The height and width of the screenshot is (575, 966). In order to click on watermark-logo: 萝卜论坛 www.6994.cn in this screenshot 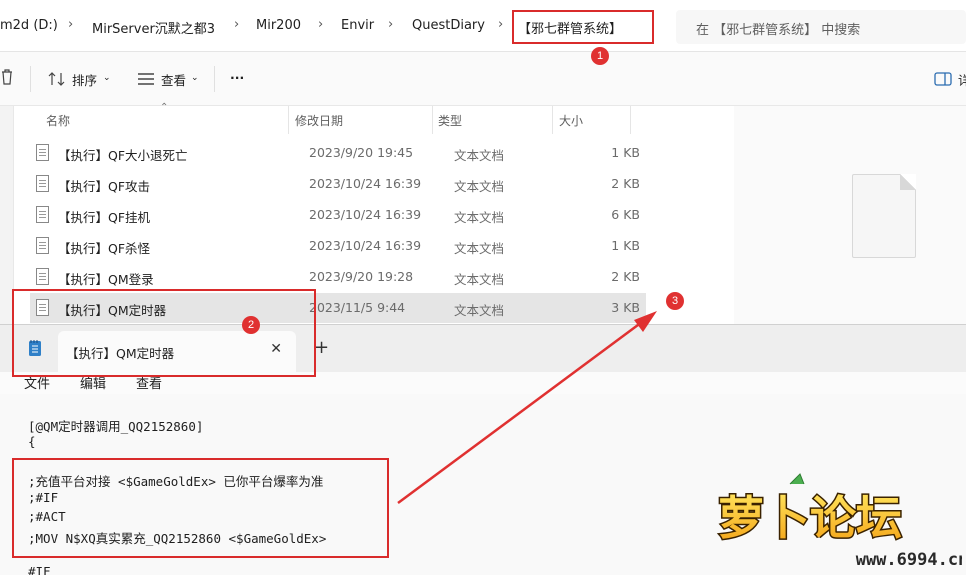, I will do `click(839, 522)`.